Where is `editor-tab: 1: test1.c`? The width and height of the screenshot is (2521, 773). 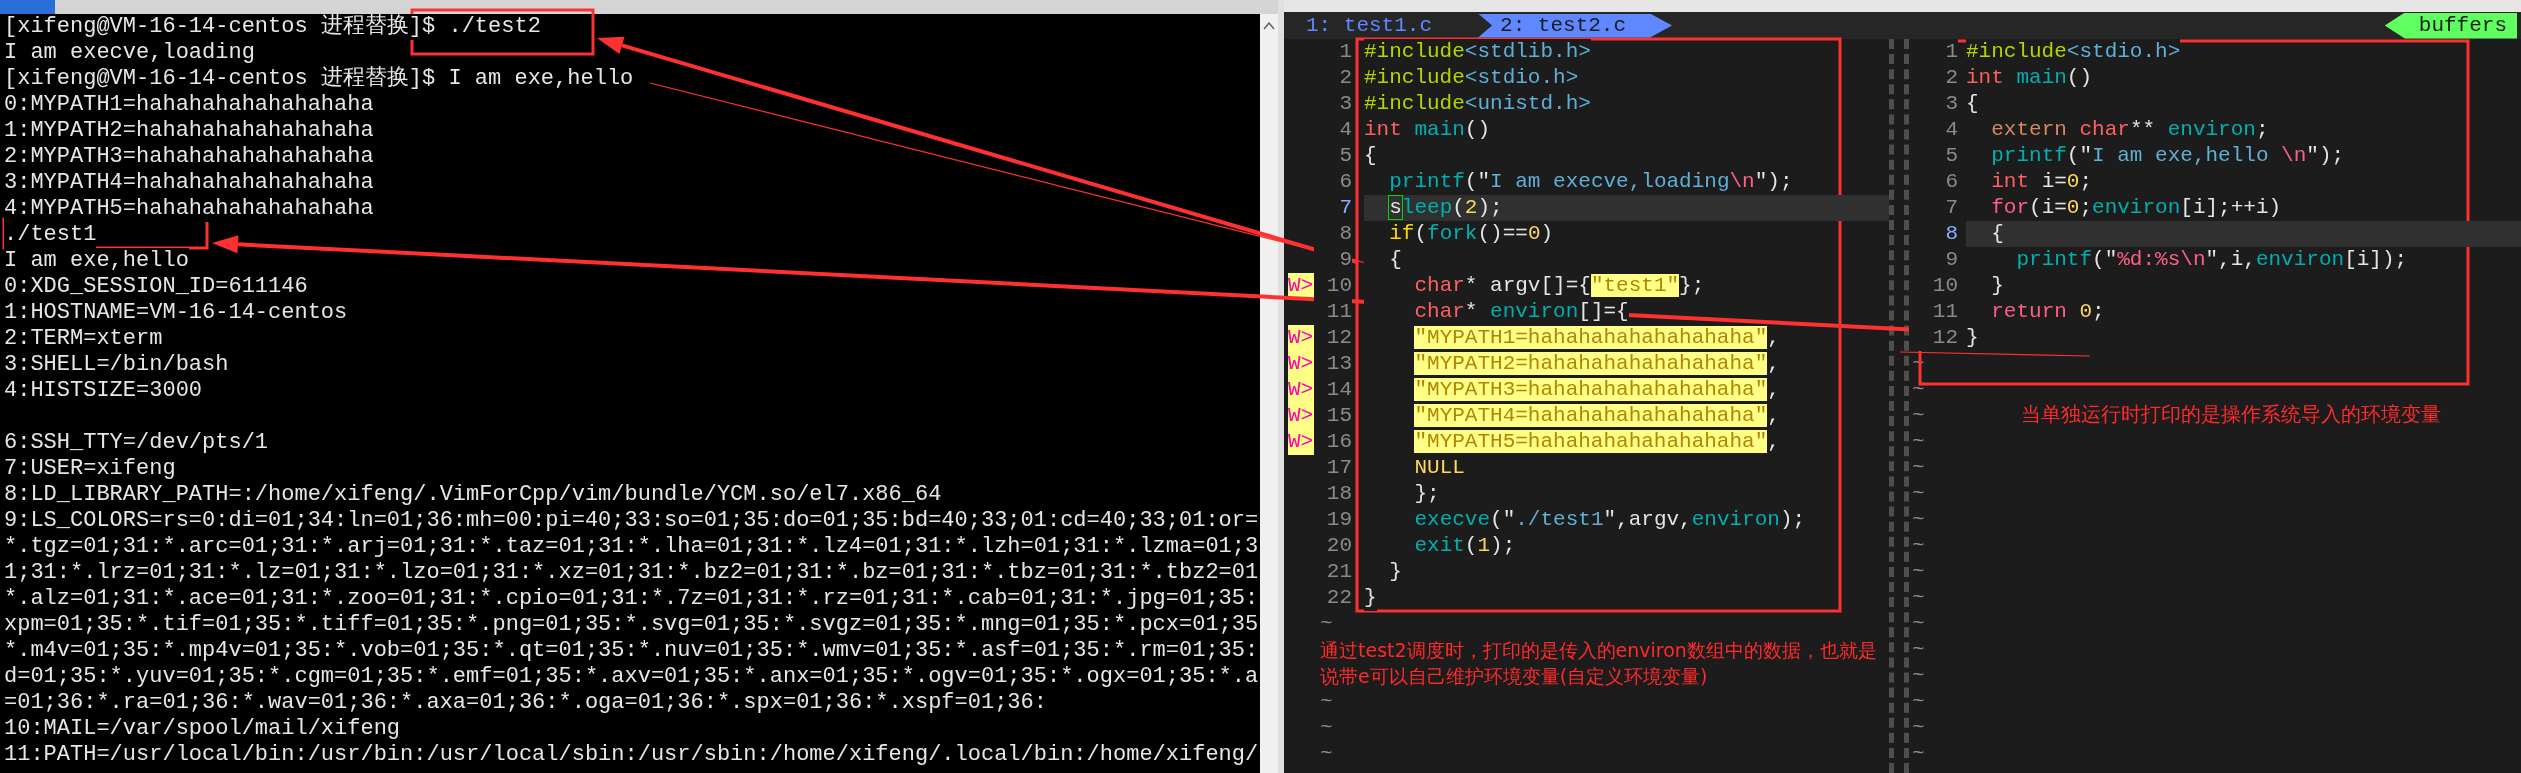 editor-tab: 1: test1.c is located at coordinates (1381, 25).